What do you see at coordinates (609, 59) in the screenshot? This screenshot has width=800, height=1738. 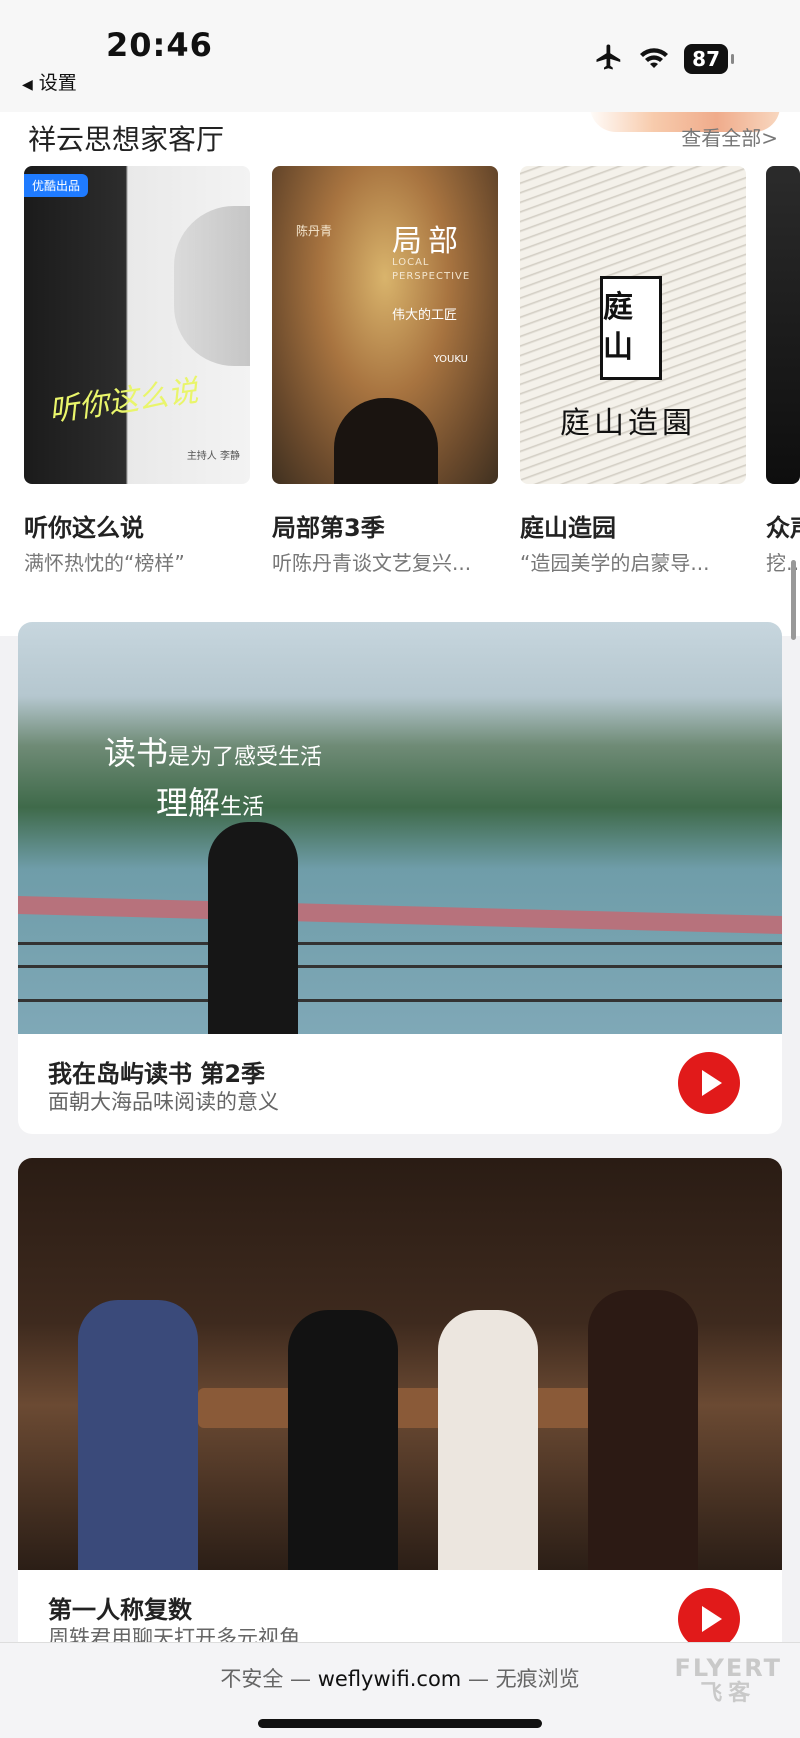 I see `airplane-icon` at bounding box center [609, 59].